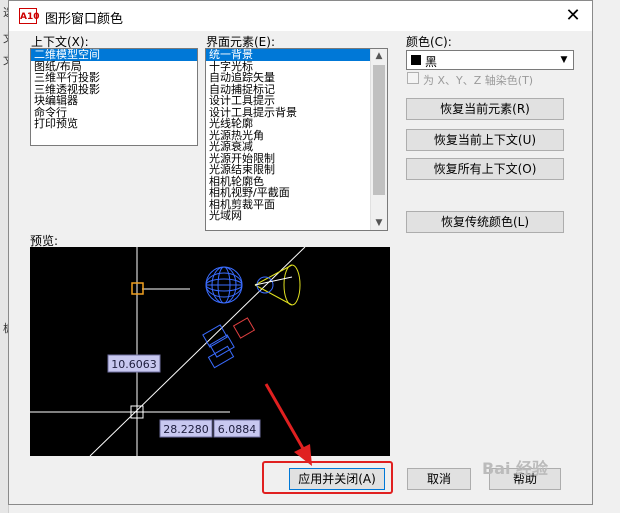  What do you see at coordinates (416, 60) in the screenshot?
I see `color-swatch` at bounding box center [416, 60].